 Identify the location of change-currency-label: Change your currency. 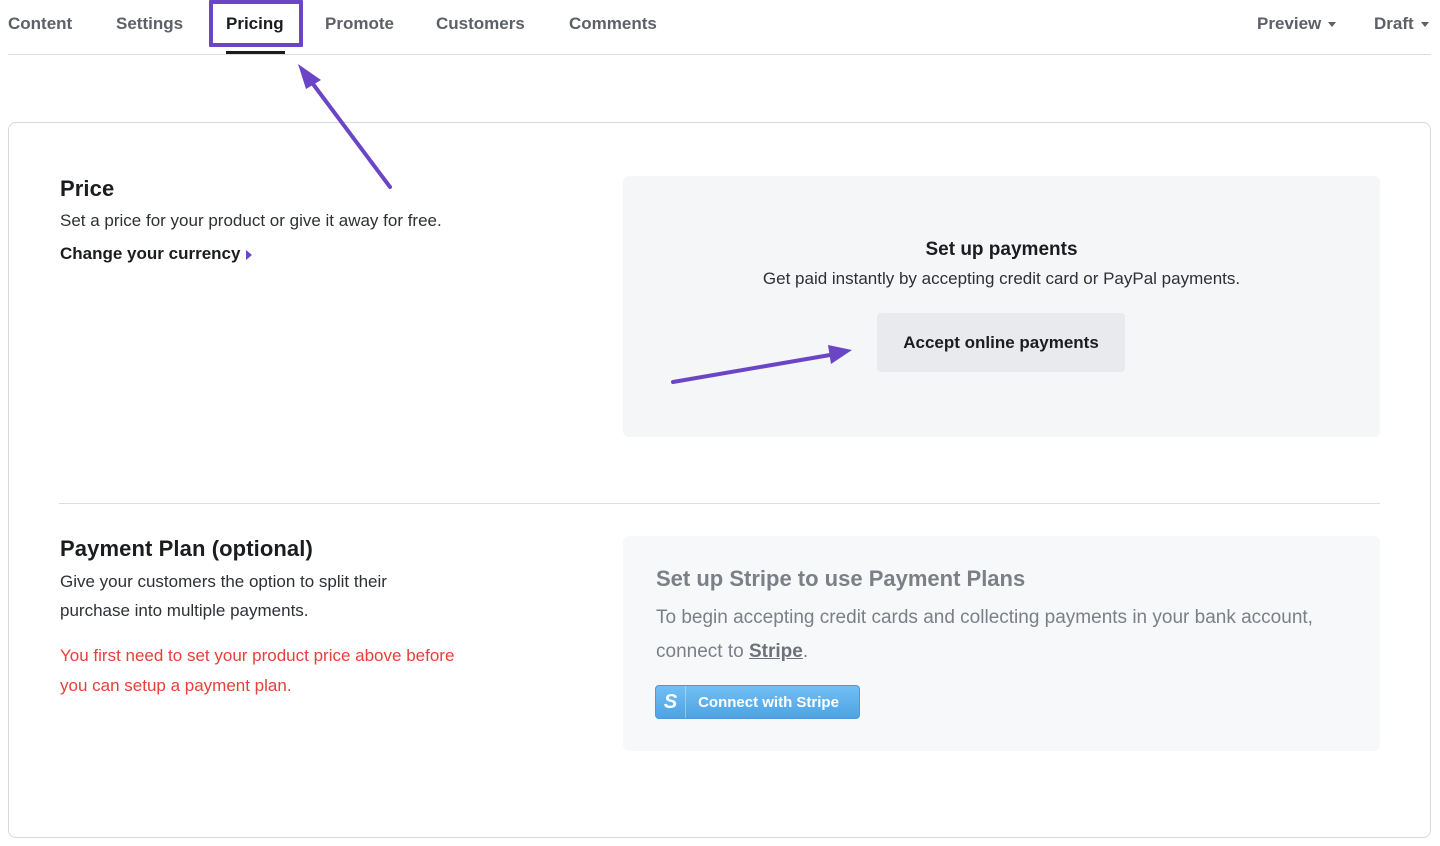
(150, 253).